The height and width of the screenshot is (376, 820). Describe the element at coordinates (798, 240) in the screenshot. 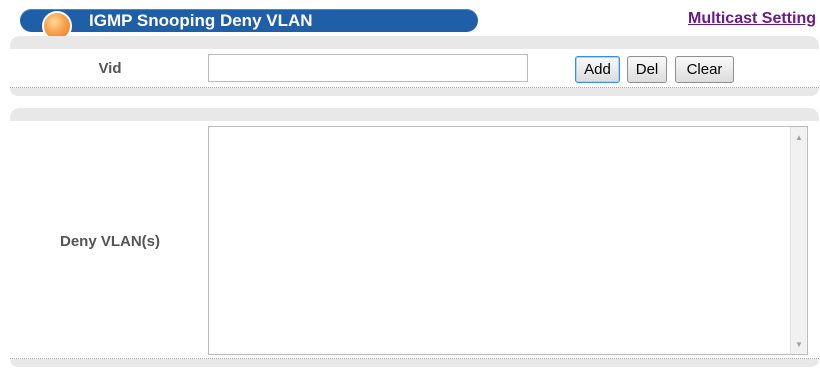

I see `listbox-scrollbar: ▲ ▼` at that location.